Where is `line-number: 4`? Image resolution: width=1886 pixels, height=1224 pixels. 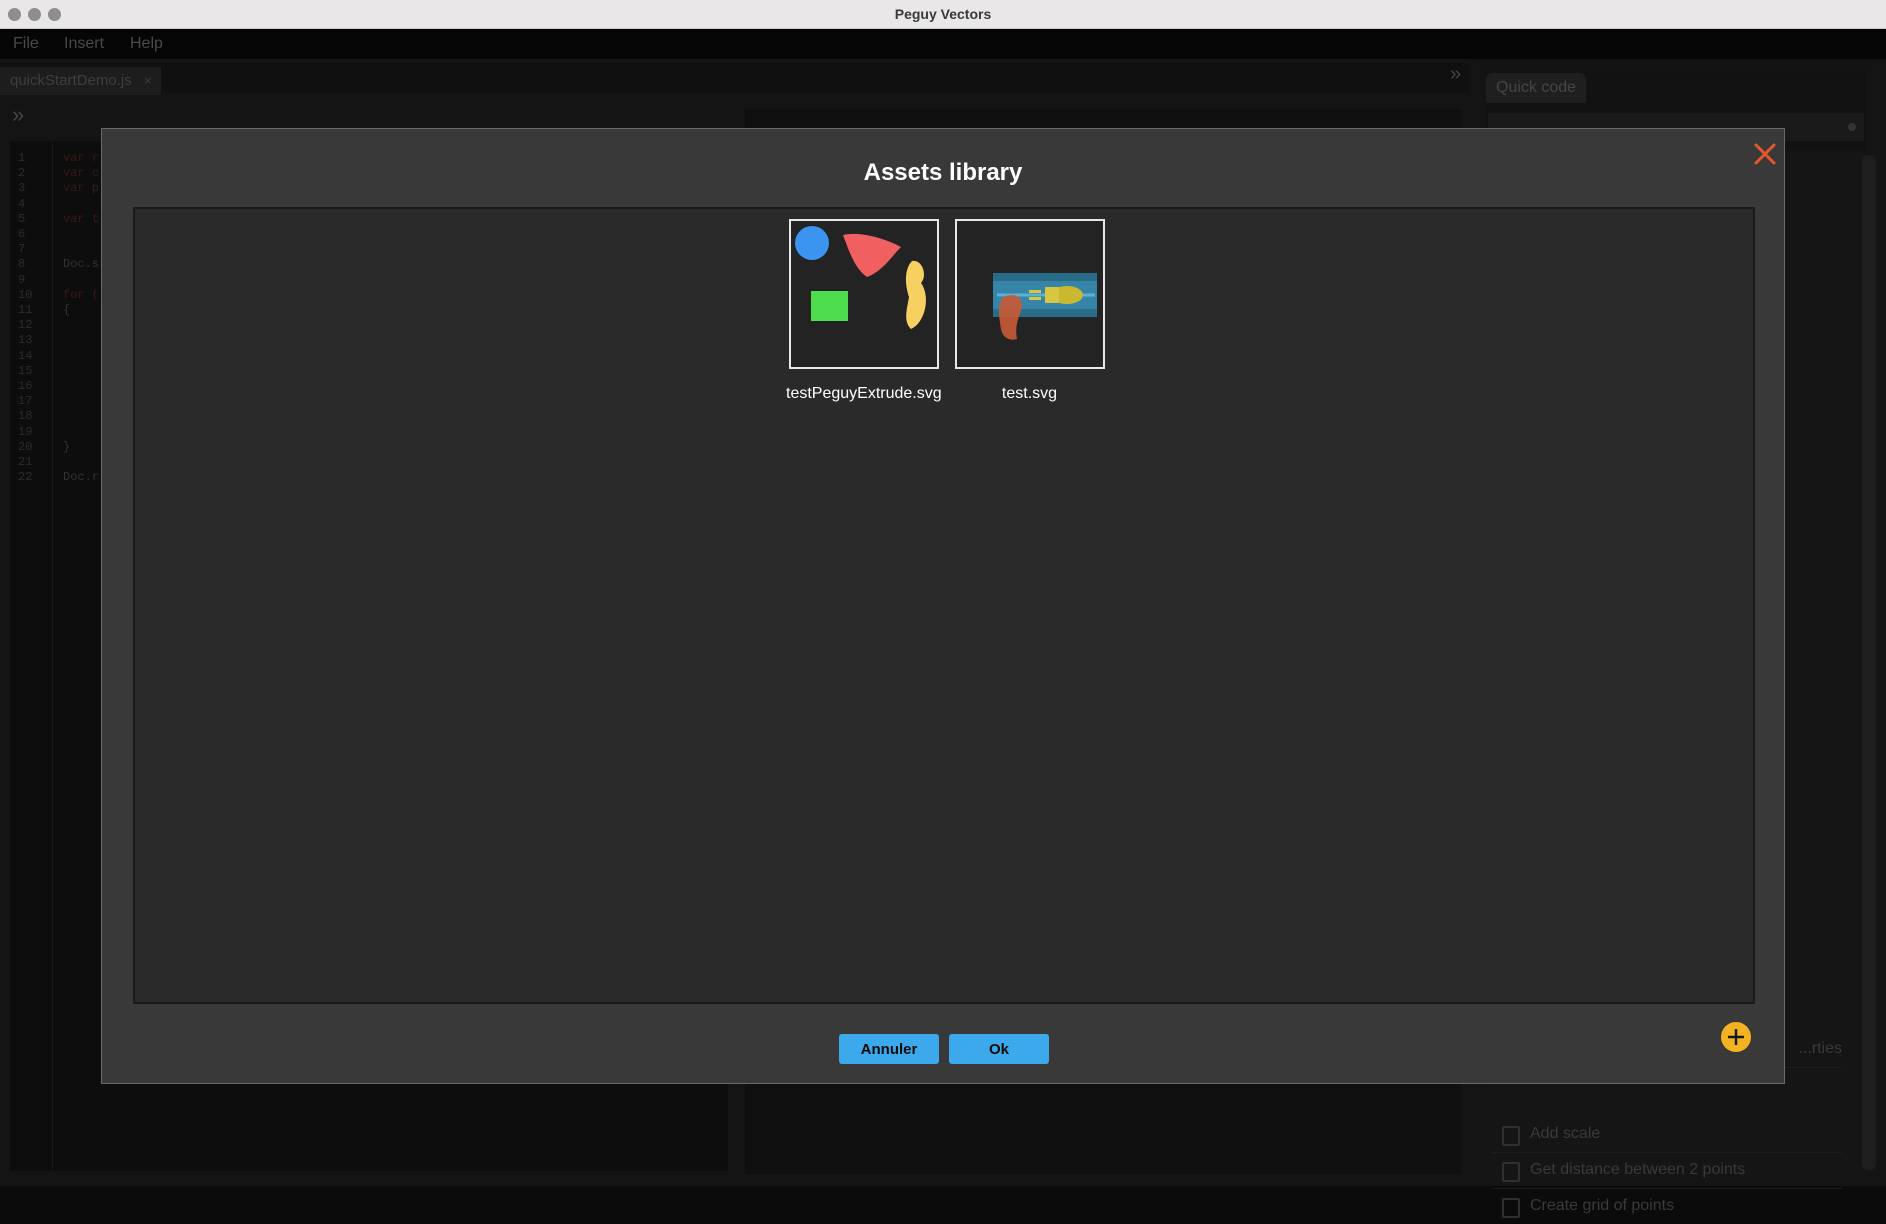
line-number: 4 is located at coordinates (22, 203).